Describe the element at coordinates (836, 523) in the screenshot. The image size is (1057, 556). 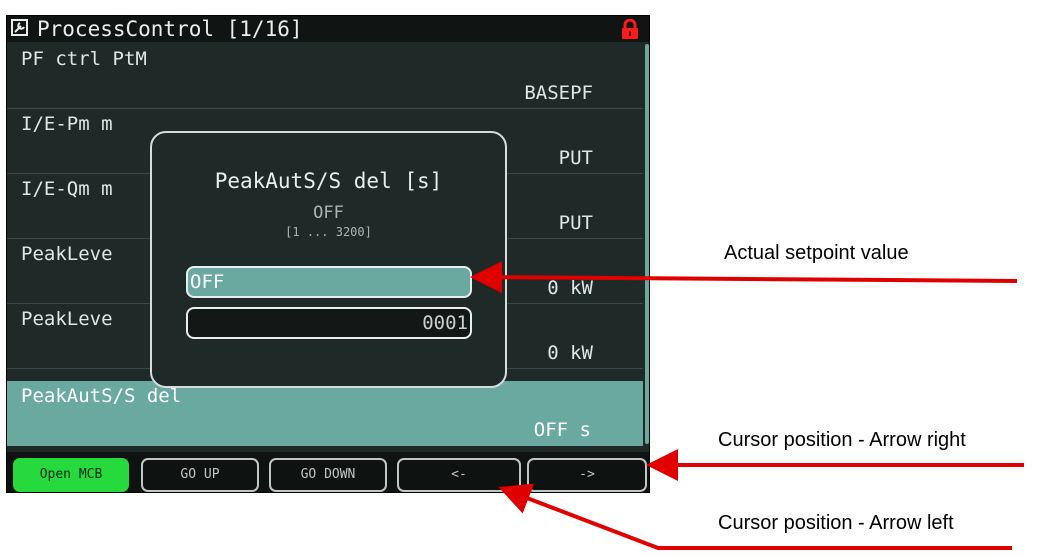
I see `annotation-cursor-left: Cursor position - Arrow left` at that location.